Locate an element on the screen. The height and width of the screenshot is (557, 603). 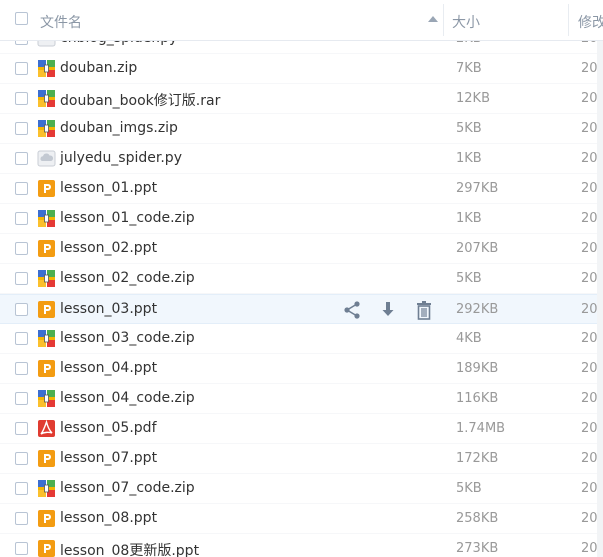
file-row: lesson_02_code.zip5KB201 is located at coordinates (301, 279).